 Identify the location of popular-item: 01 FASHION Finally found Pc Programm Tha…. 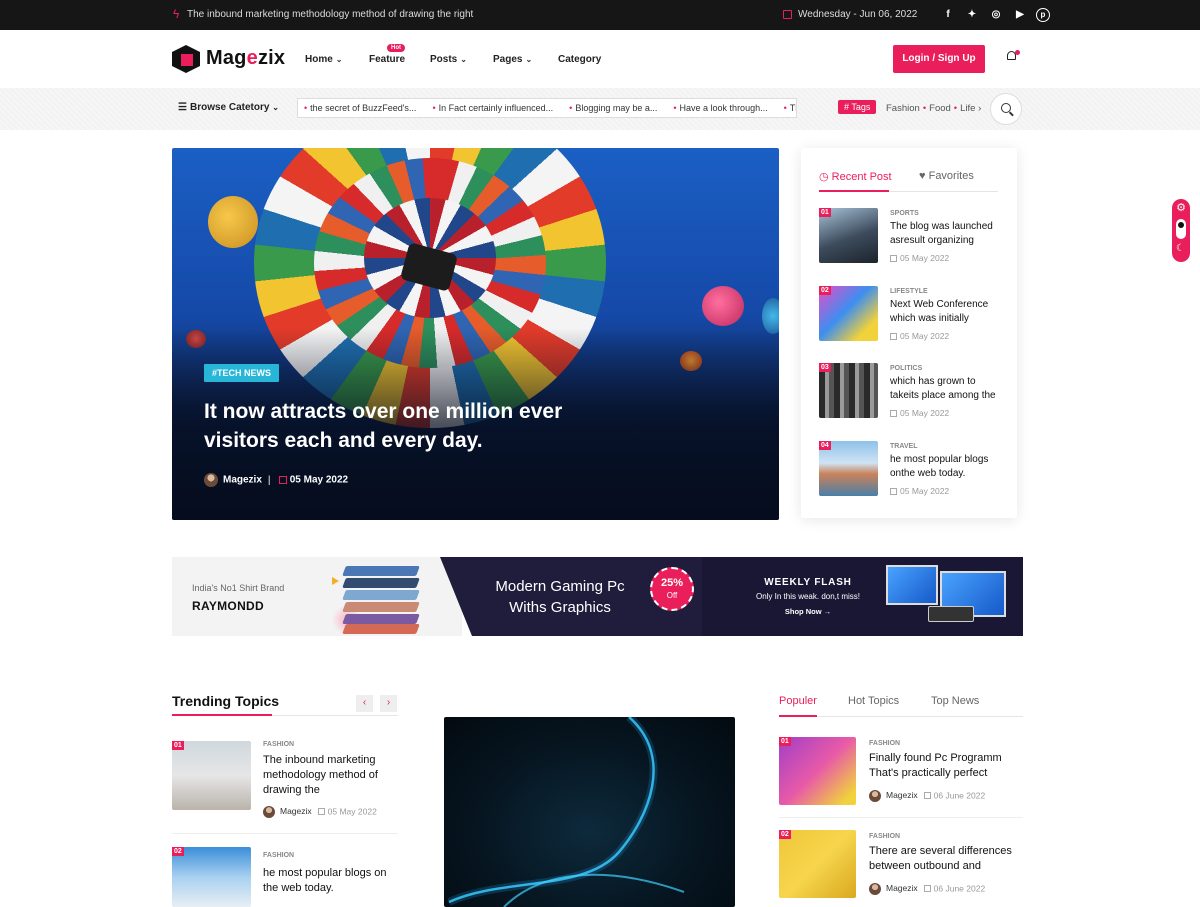
(901, 772).